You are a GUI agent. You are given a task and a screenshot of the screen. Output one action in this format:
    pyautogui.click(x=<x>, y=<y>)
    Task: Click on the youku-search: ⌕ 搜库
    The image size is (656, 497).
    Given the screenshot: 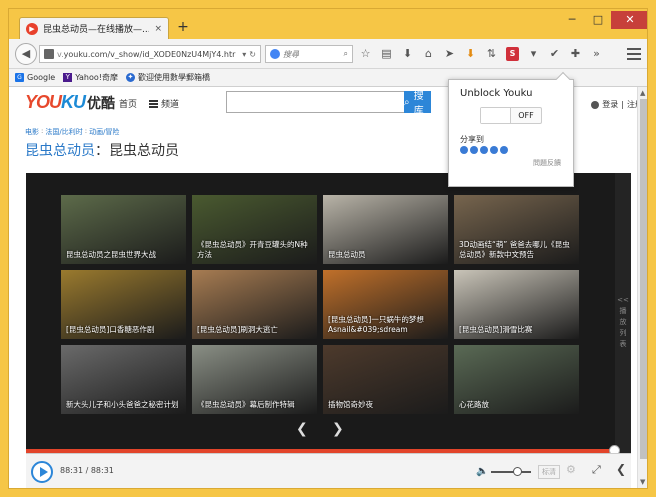 What is the action you would take?
    pyautogui.click(x=328, y=104)
    